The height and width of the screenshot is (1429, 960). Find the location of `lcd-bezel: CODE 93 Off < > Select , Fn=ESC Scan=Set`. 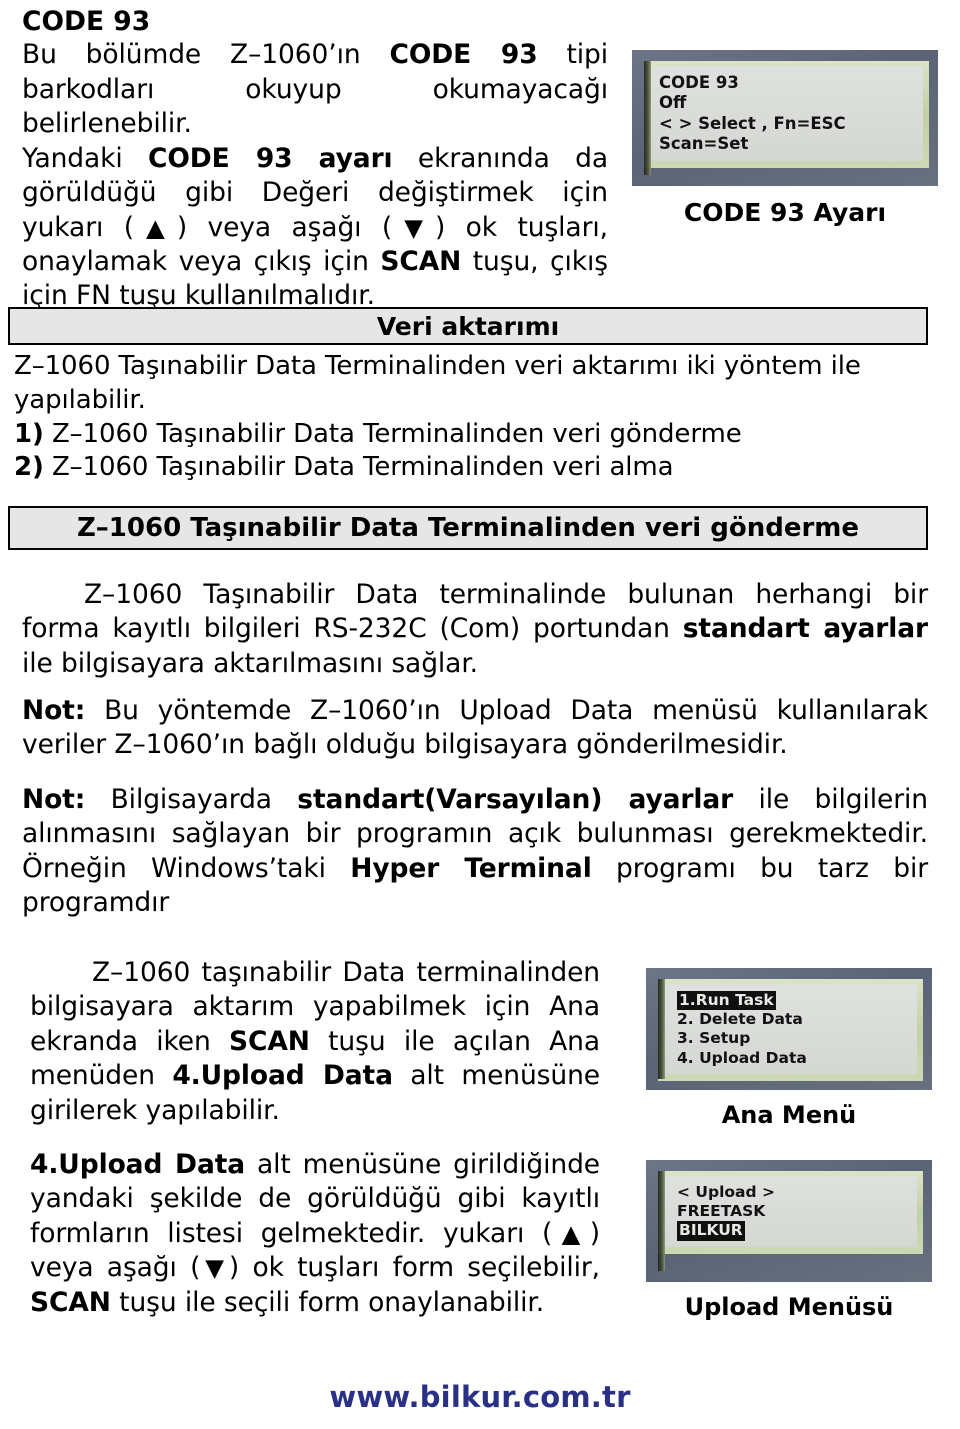

lcd-bezel: CODE 93 Off < > Select , Fn=ESC Scan=Set is located at coordinates (786, 114).